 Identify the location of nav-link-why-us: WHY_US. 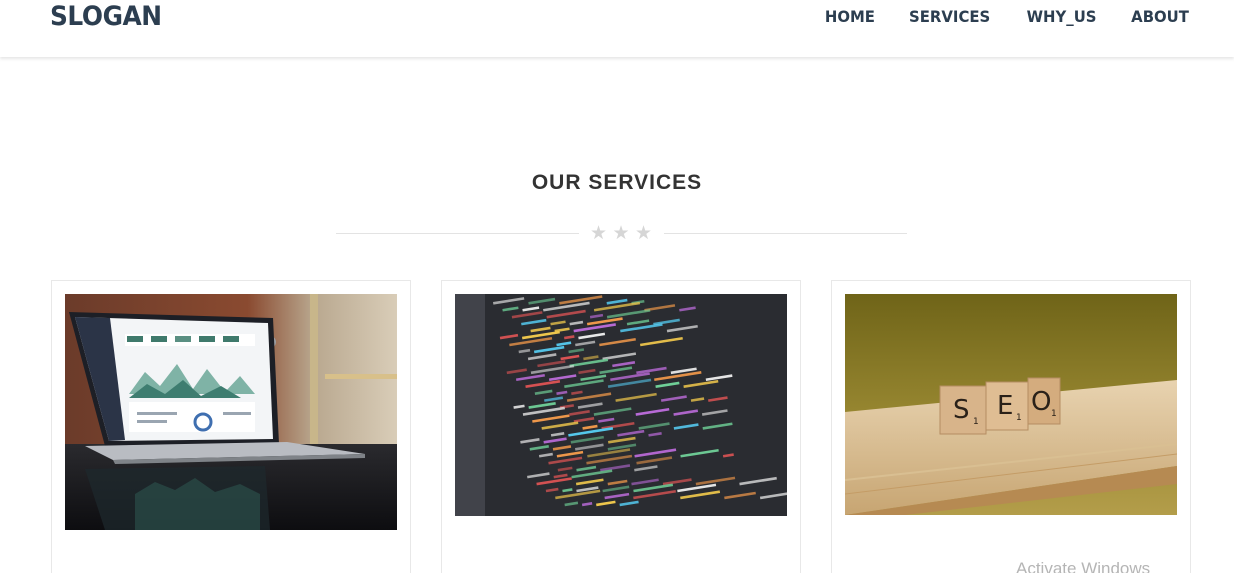
(1061, 17).